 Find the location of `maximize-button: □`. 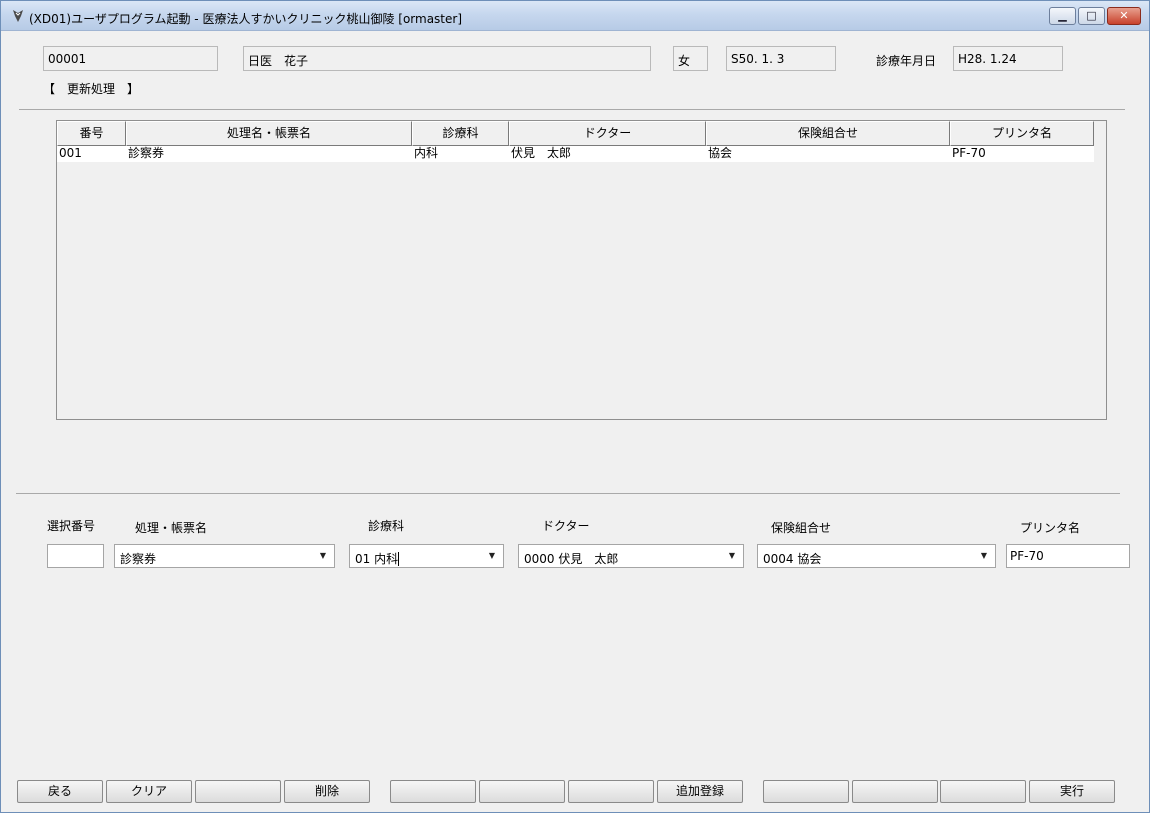

maximize-button: □ is located at coordinates (1091, 16).